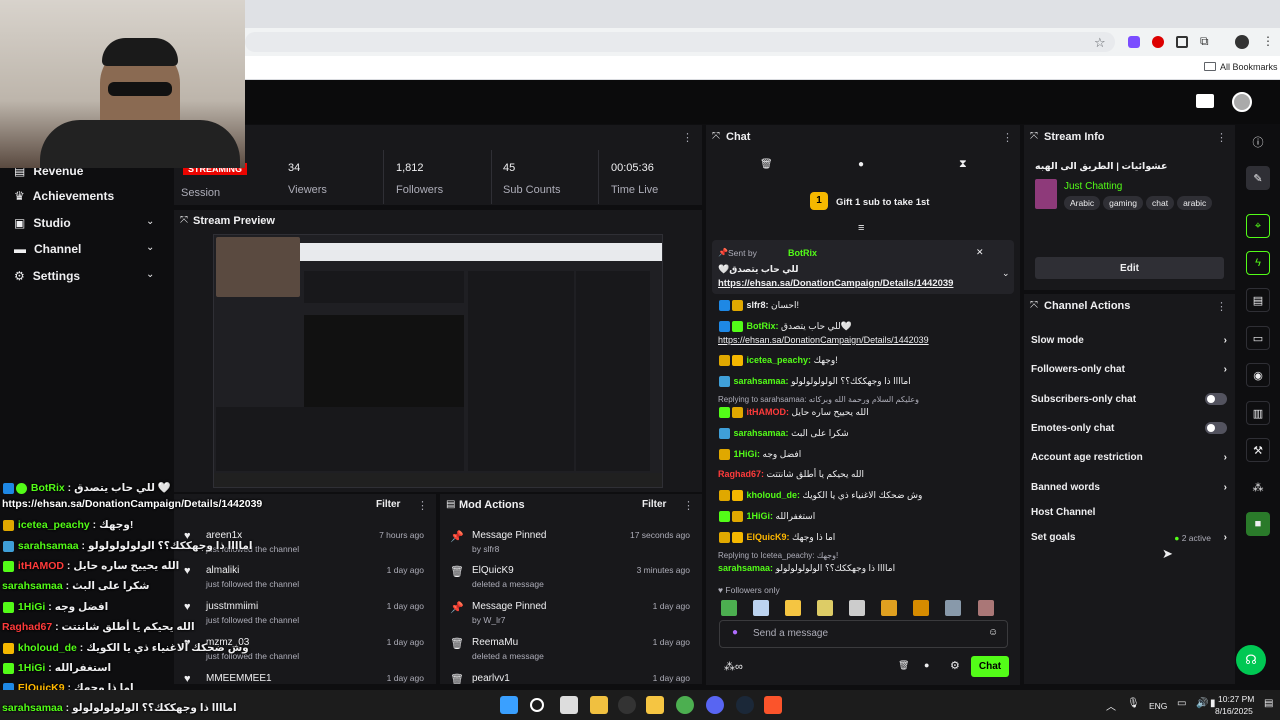  I want to click on mod-filter-button: Filter, so click(654, 504).